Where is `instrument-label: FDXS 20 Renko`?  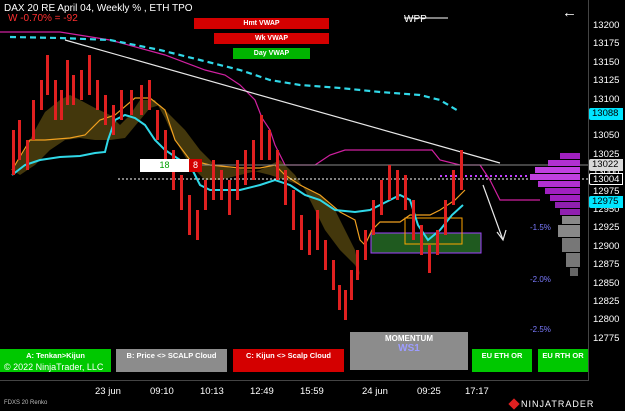
instrument-label: FDXS 20 Renko is located at coordinates (26, 403).